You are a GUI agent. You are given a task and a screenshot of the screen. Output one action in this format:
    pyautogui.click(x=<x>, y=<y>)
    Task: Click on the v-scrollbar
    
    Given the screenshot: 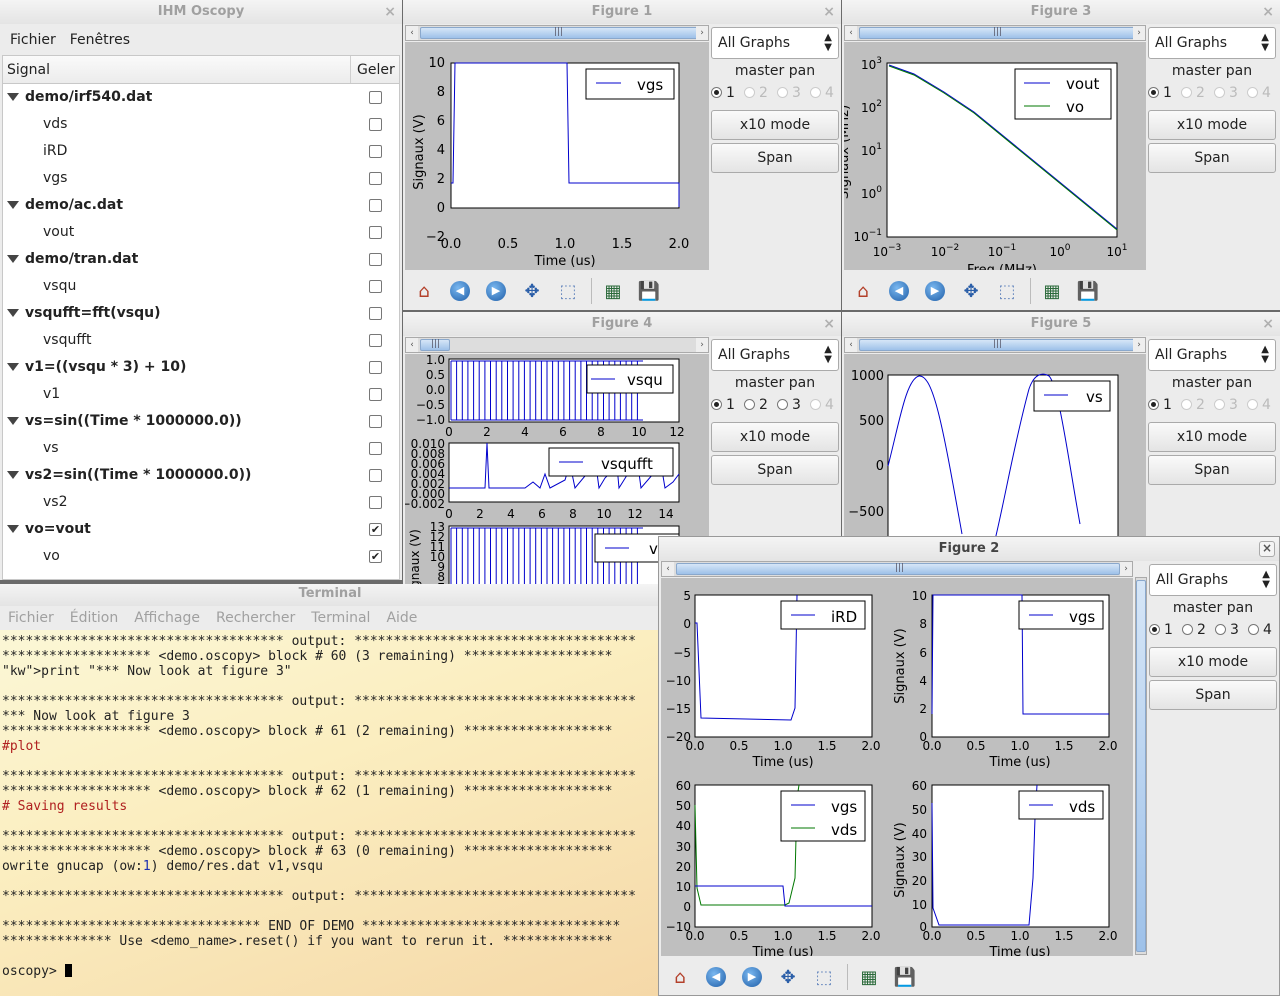 What is the action you would take?
    pyautogui.click(x=1141, y=766)
    